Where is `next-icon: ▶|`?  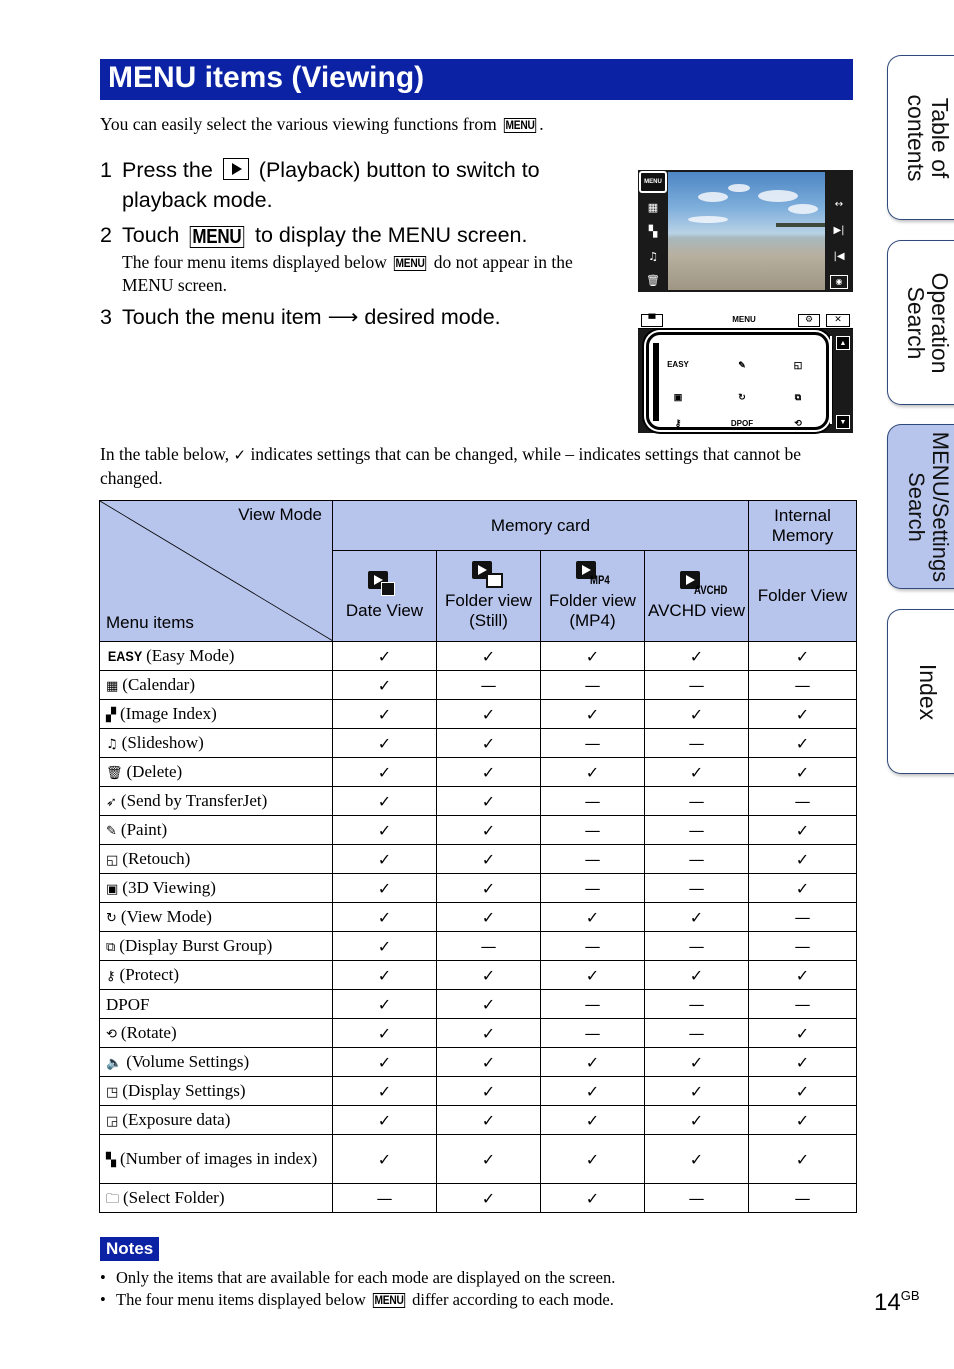
next-icon: ▶| is located at coordinates (839, 231).